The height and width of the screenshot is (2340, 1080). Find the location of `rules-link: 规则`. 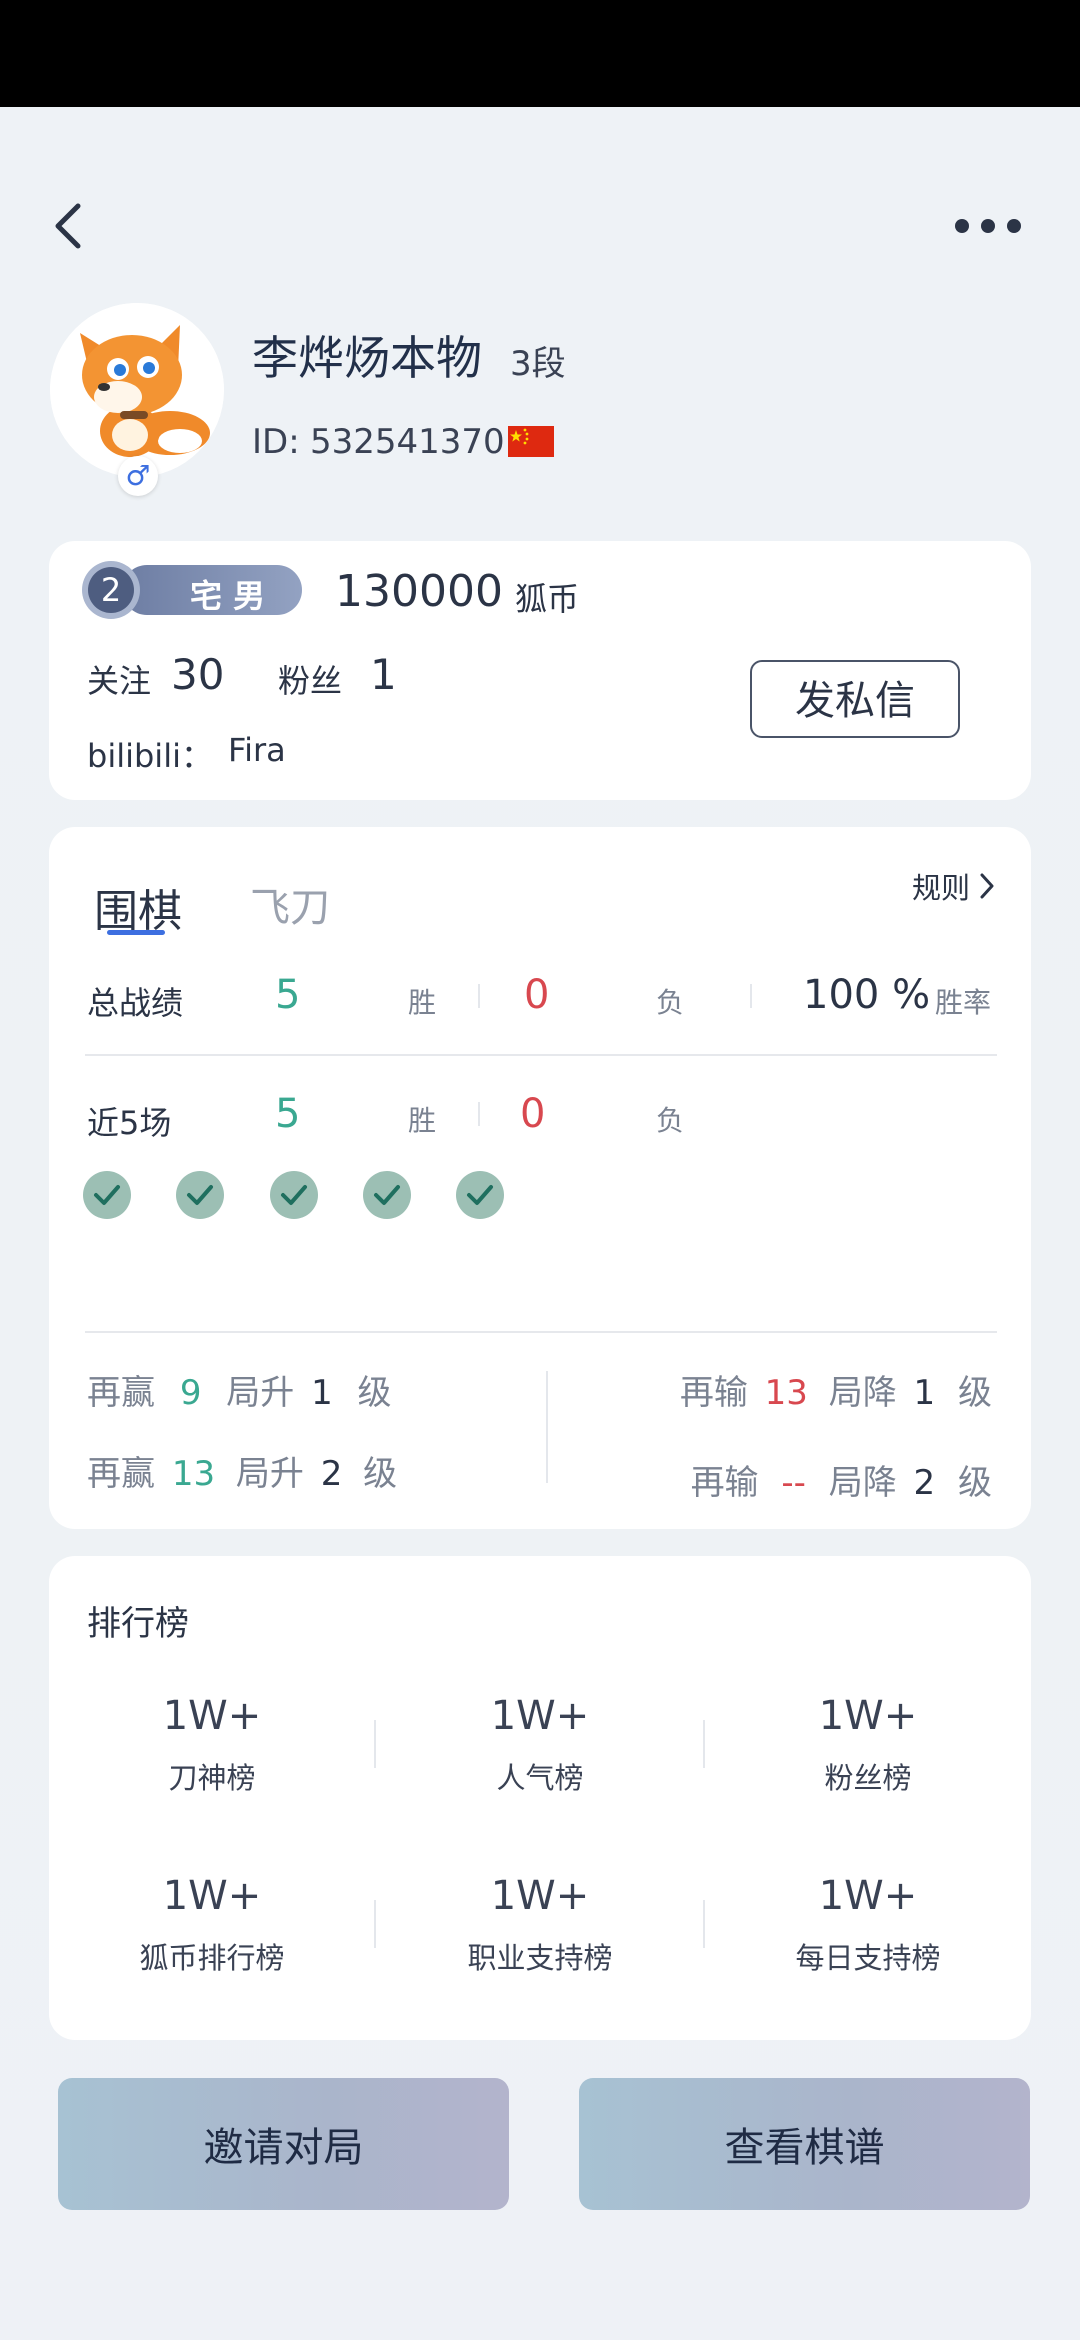

rules-link: 规则 is located at coordinates (955, 886).